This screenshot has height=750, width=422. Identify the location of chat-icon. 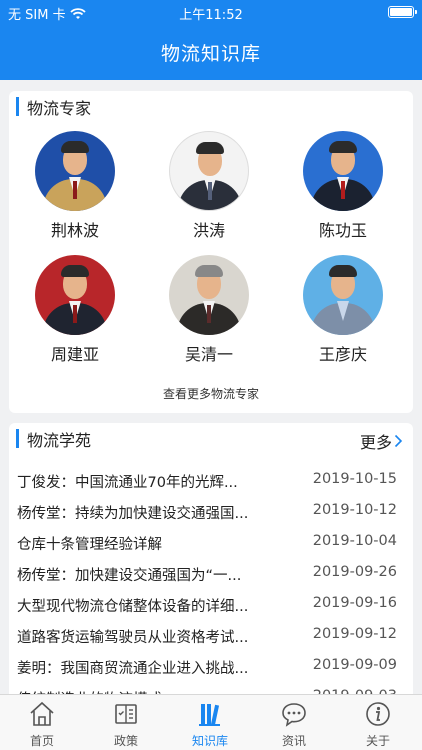
(294, 714).